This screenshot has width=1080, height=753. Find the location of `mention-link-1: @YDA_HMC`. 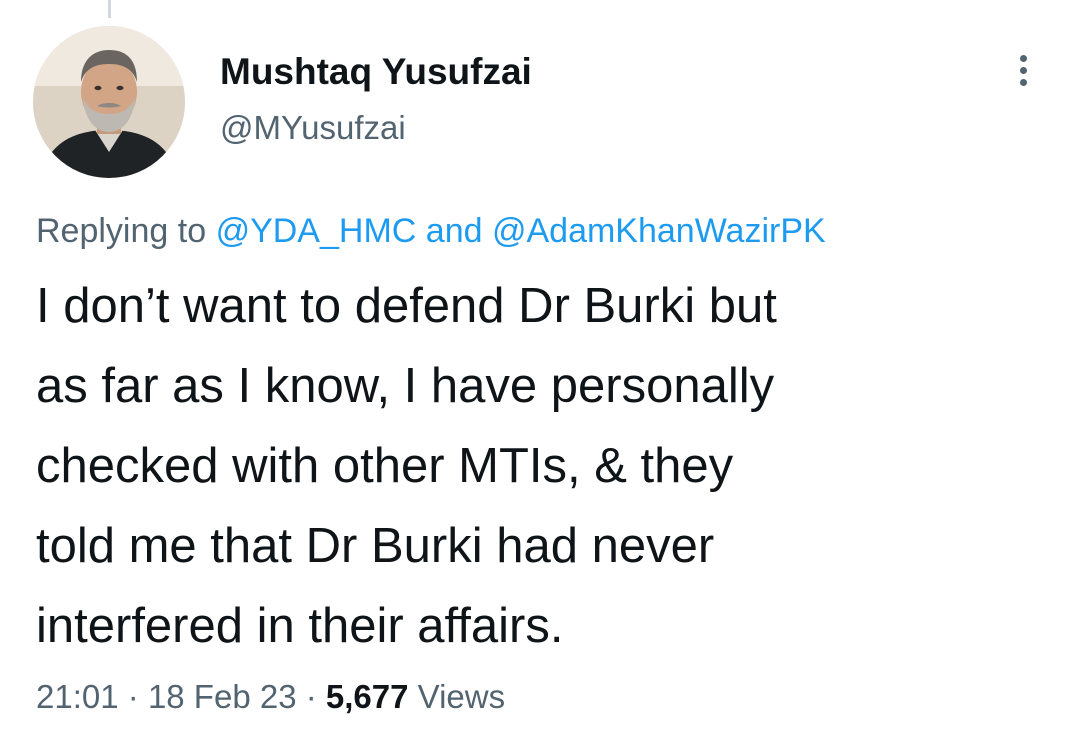

mention-link-1: @YDA_HMC is located at coordinates (316, 231).